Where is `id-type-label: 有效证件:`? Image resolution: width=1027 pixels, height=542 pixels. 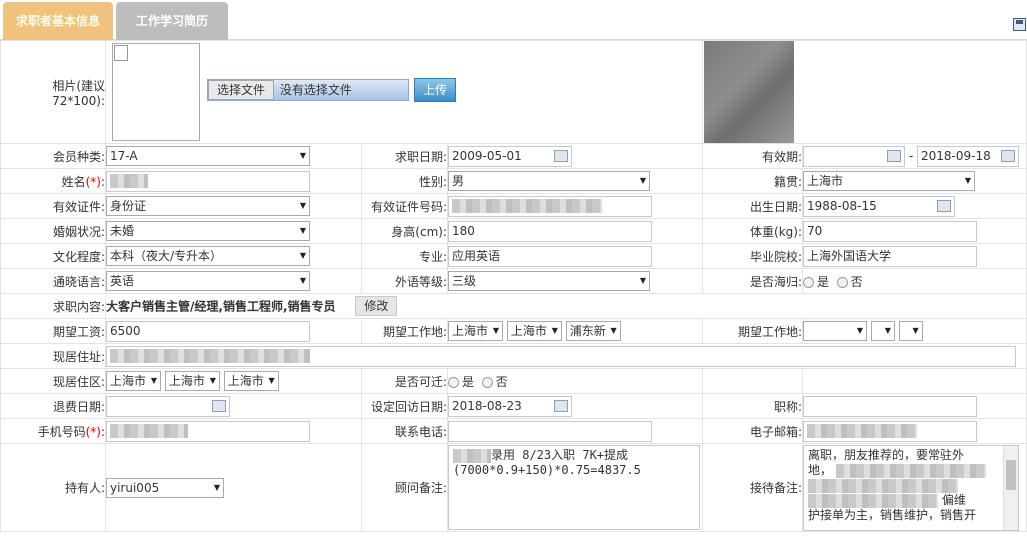 id-type-label: 有效证件: is located at coordinates (53, 206).